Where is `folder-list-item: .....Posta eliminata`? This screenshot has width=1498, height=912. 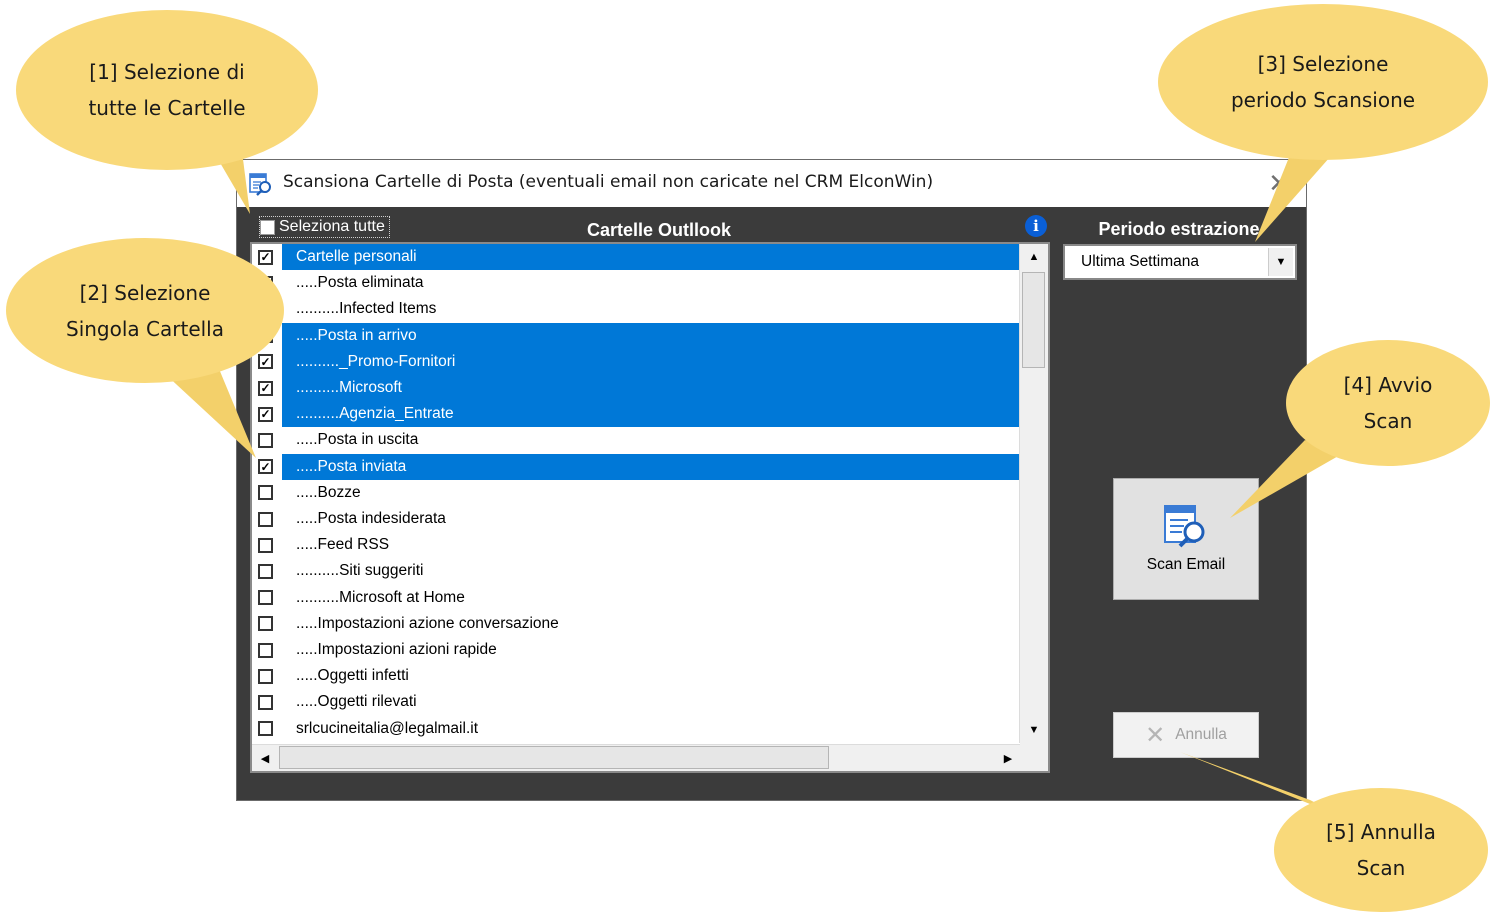
folder-list-item: .....Posta eliminata is located at coordinates (636, 283).